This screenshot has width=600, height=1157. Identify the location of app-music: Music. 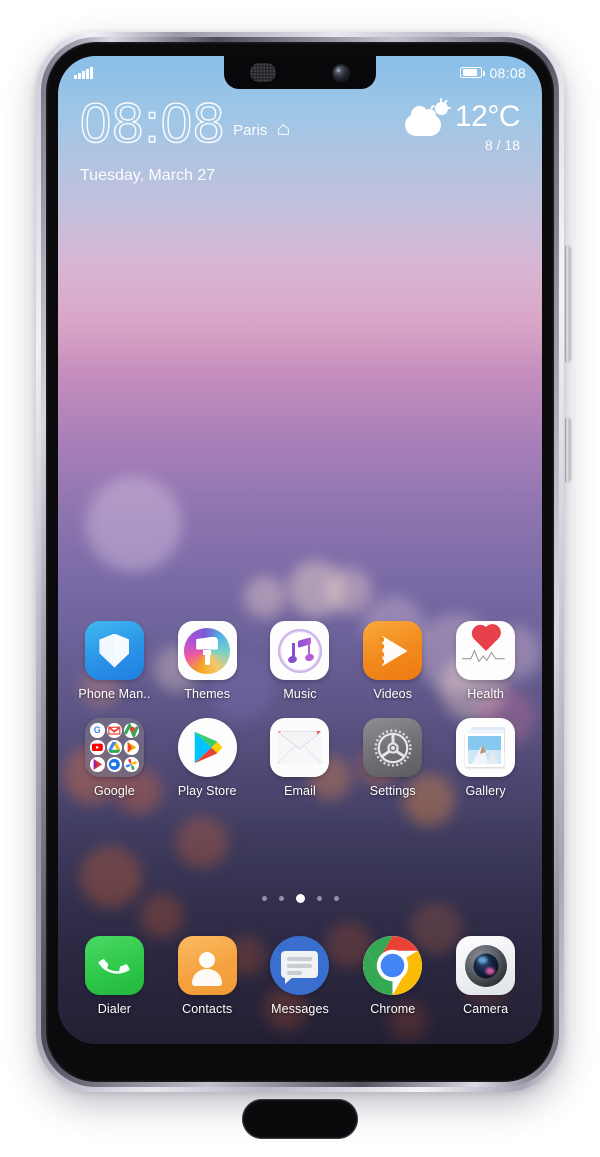
(300, 661).